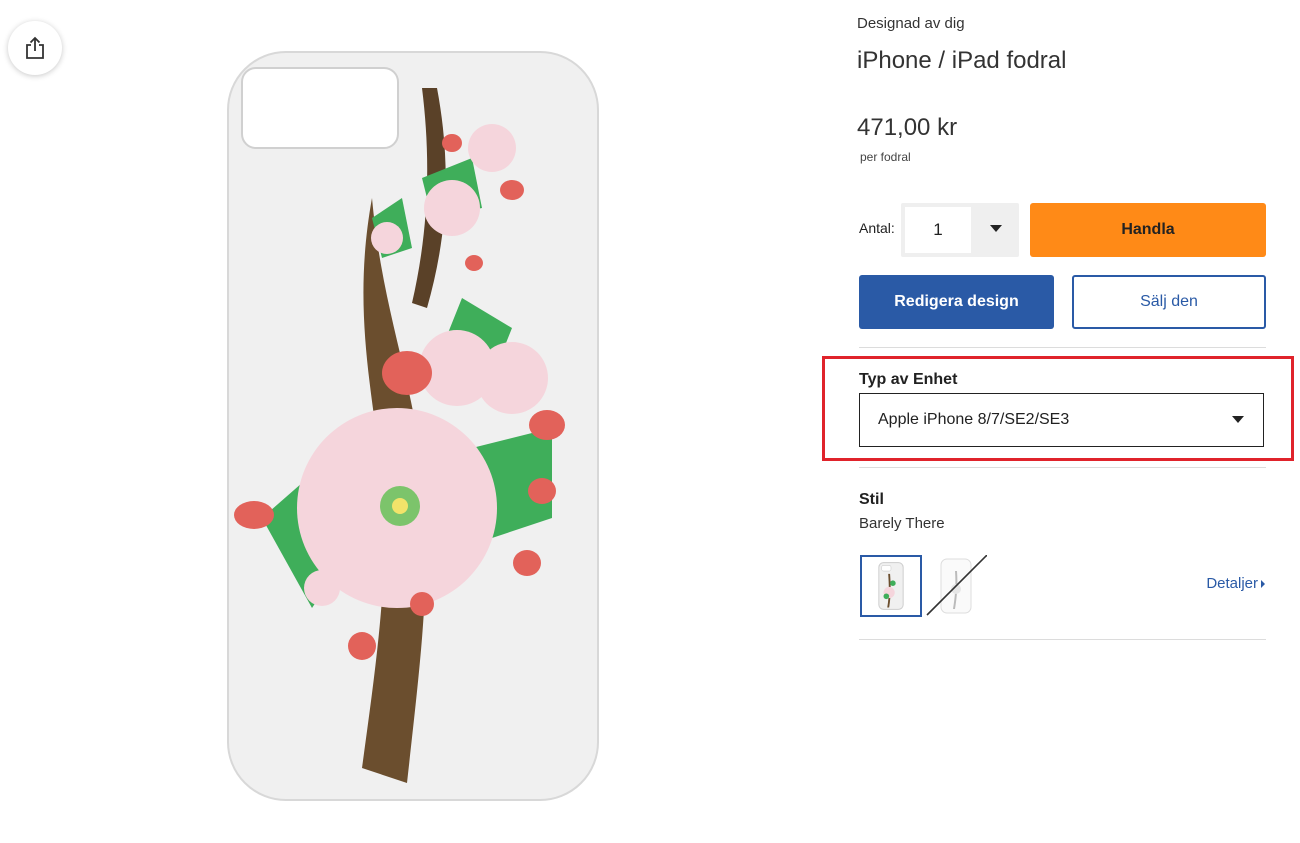  What do you see at coordinates (885, 157) in the screenshot?
I see `price-unit: per fodral` at bounding box center [885, 157].